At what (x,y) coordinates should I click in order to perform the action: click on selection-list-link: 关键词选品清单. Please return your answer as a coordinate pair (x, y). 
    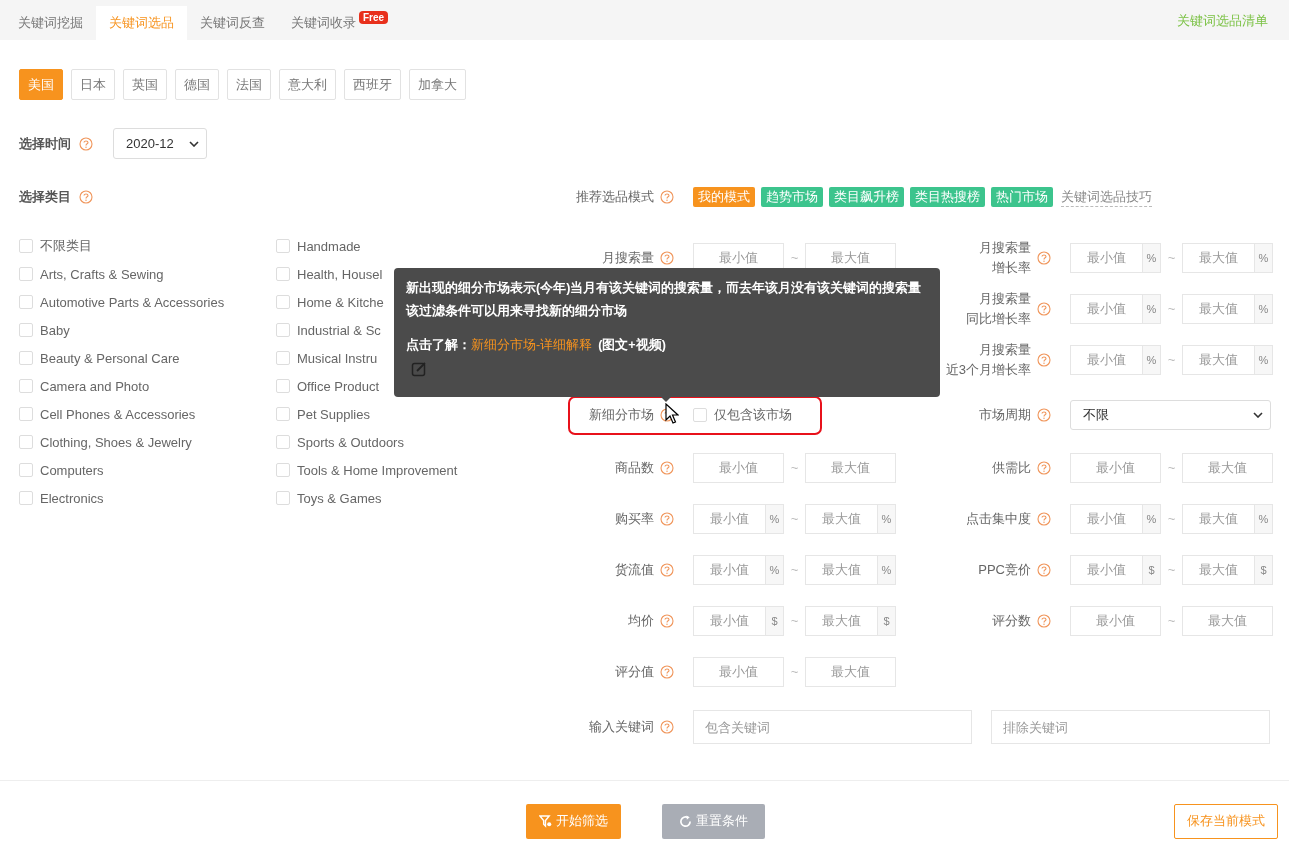
    Looking at the image, I should click on (1222, 21).